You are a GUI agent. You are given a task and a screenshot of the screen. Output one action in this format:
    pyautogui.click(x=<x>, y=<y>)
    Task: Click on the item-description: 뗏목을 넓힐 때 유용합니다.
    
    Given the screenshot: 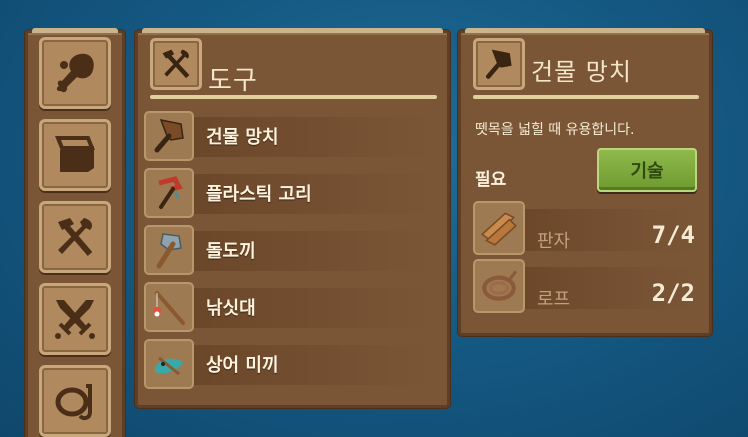 What is the action you would take?
    pyautogui.click(x=555, y=130)
    